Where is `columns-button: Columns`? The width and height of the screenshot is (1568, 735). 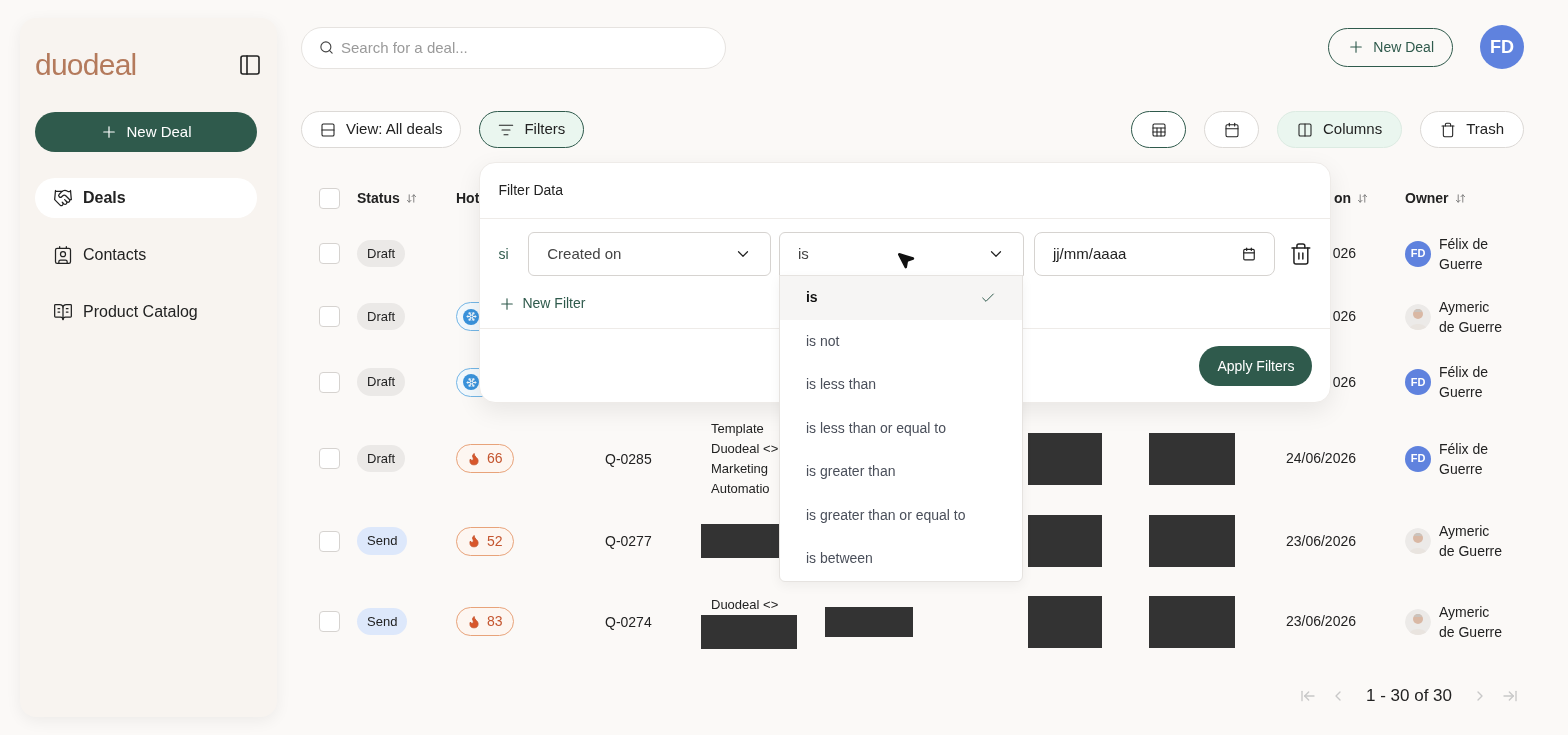 columns-button: Columns is located at coordinates (1340, 129).